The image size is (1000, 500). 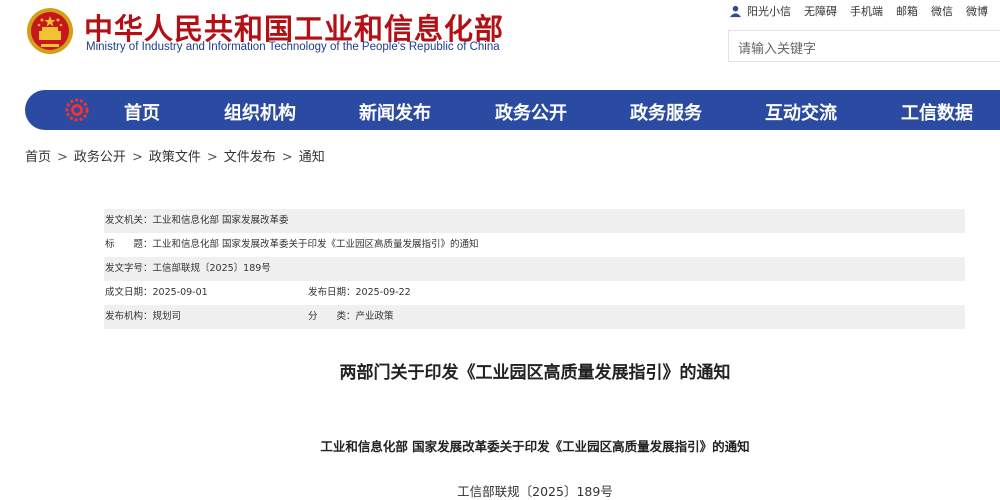 I want to click on info-row-doc-number: 发文字号：工信部联规〔2025〕189号, so click(x=534, y=269).